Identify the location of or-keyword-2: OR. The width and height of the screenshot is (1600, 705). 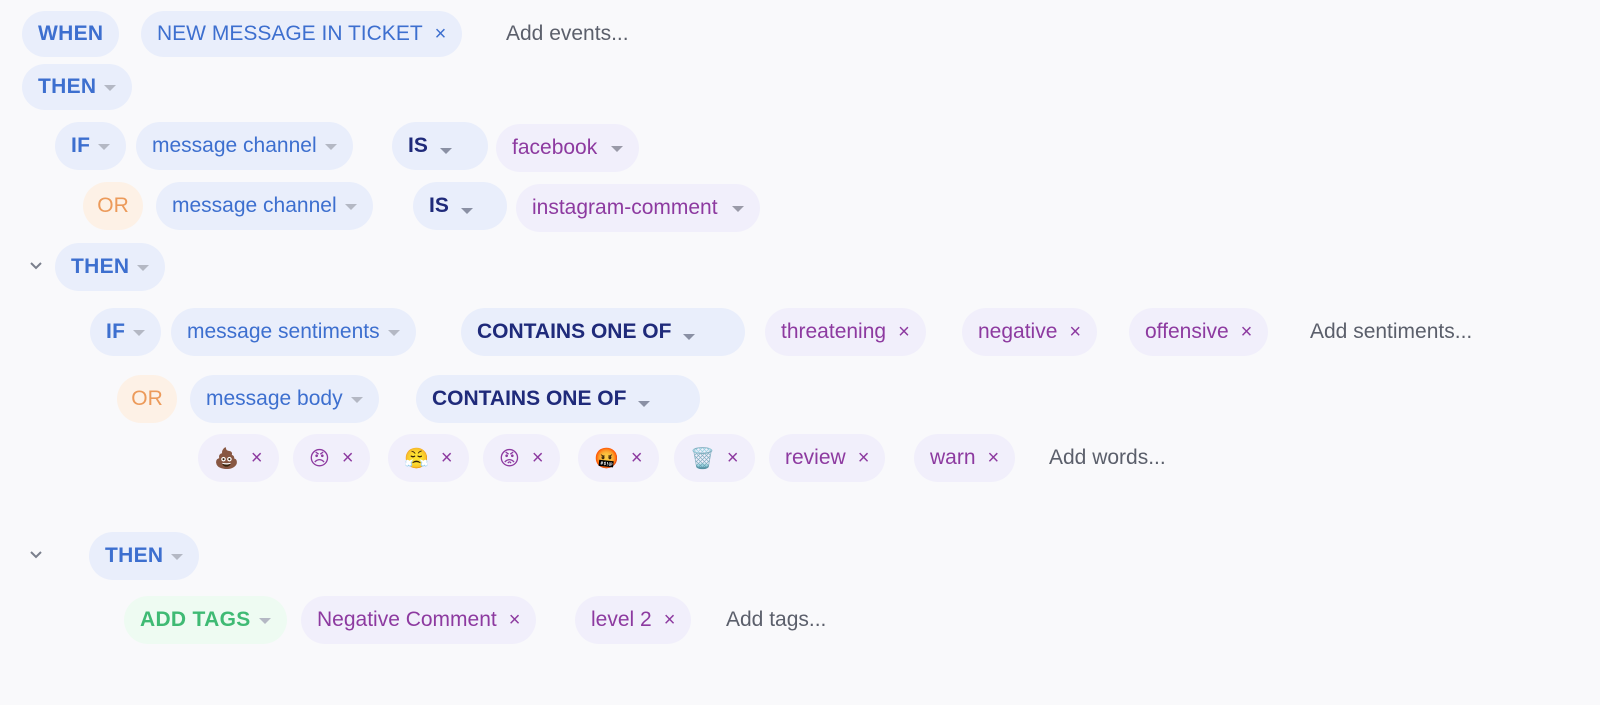
(147, 399).